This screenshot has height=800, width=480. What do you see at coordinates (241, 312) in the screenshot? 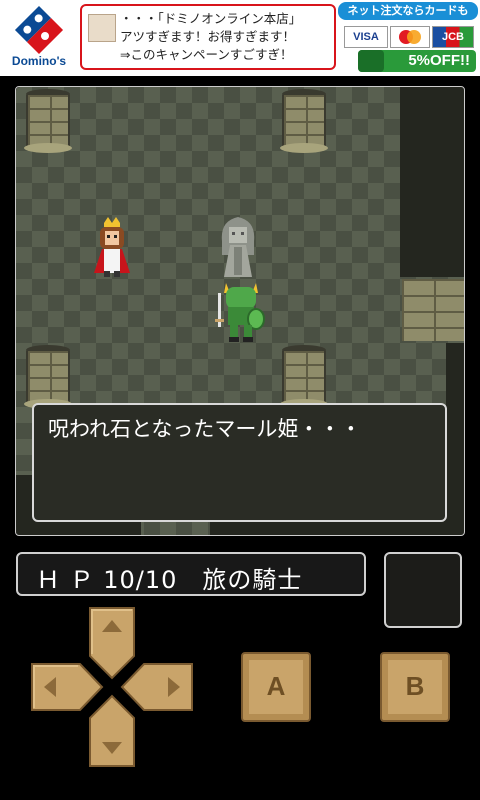
I see `knight-player-sprite` at bounding box center [241, 312].